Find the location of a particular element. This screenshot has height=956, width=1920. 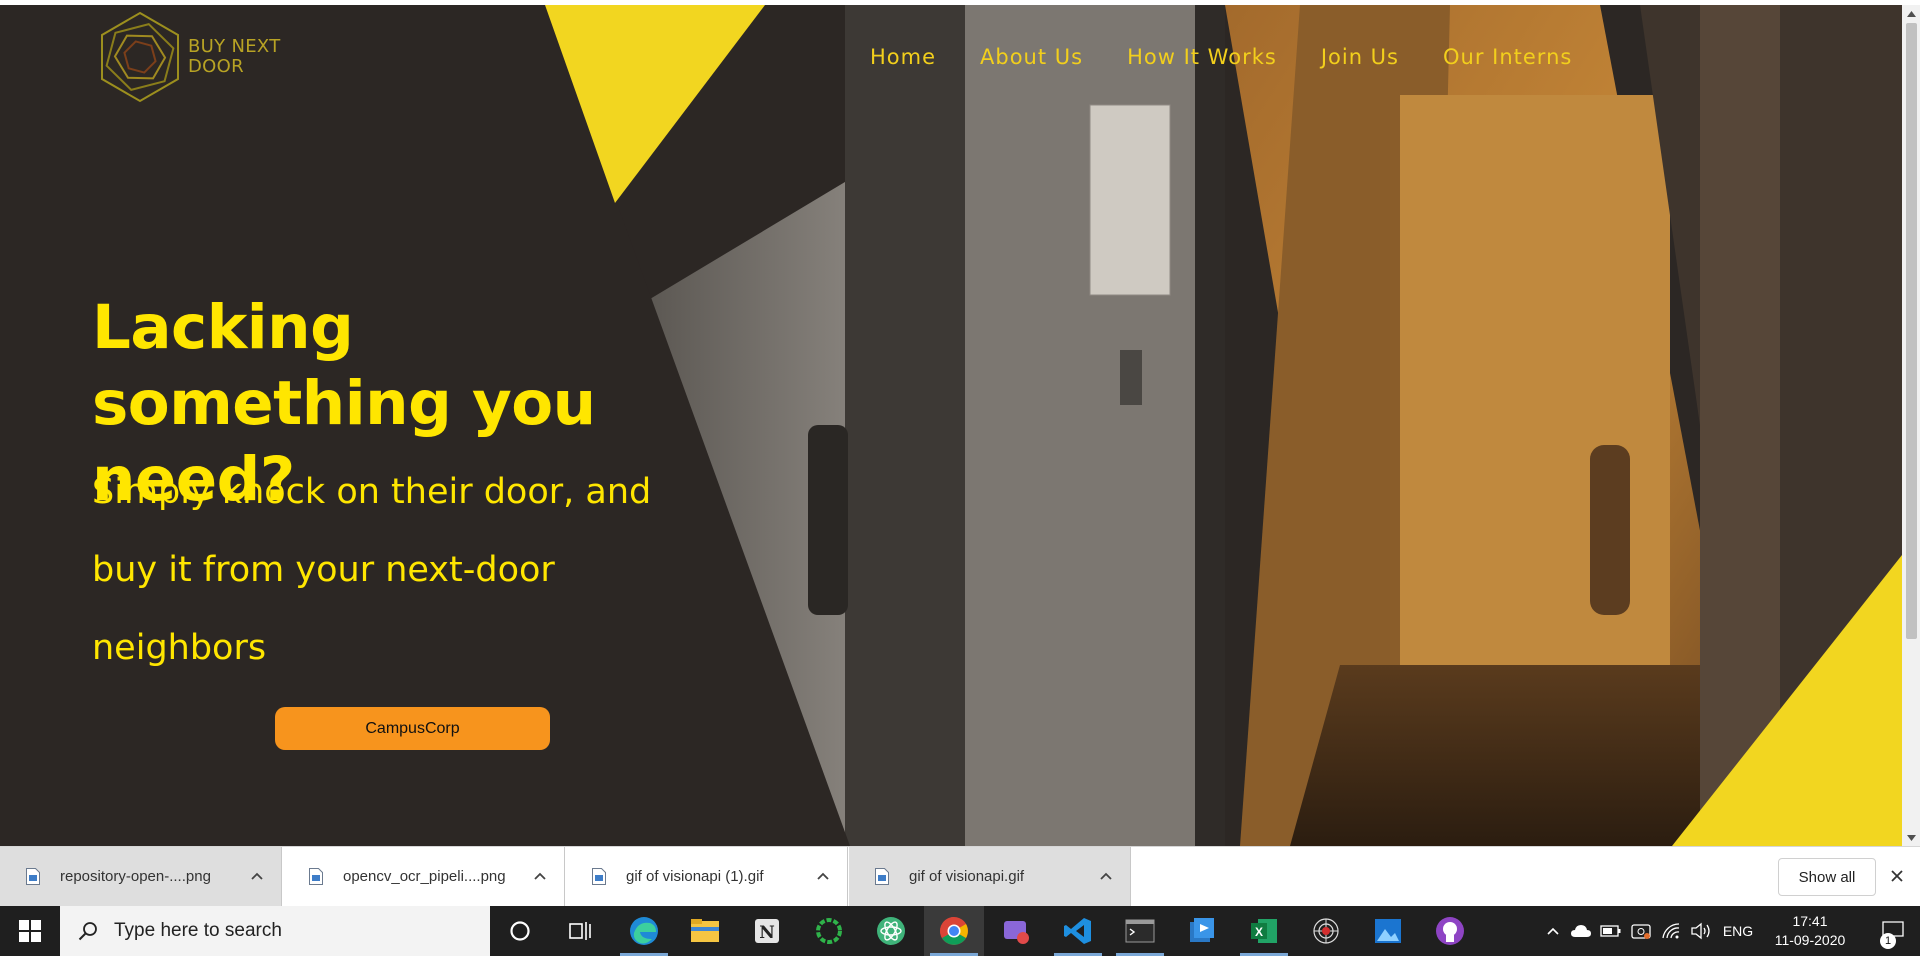

edge-icon is located at coordinates (644, 931).